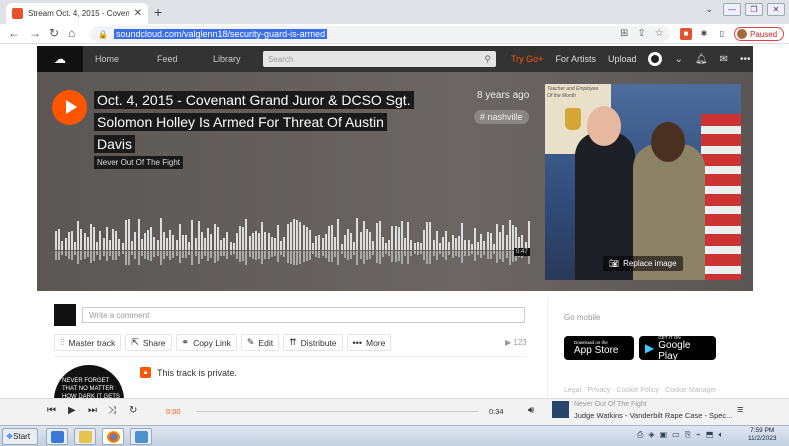  Describe the element at coordinates (369, 342) in the screenshot. I see `more-button: ••• More` at that location.